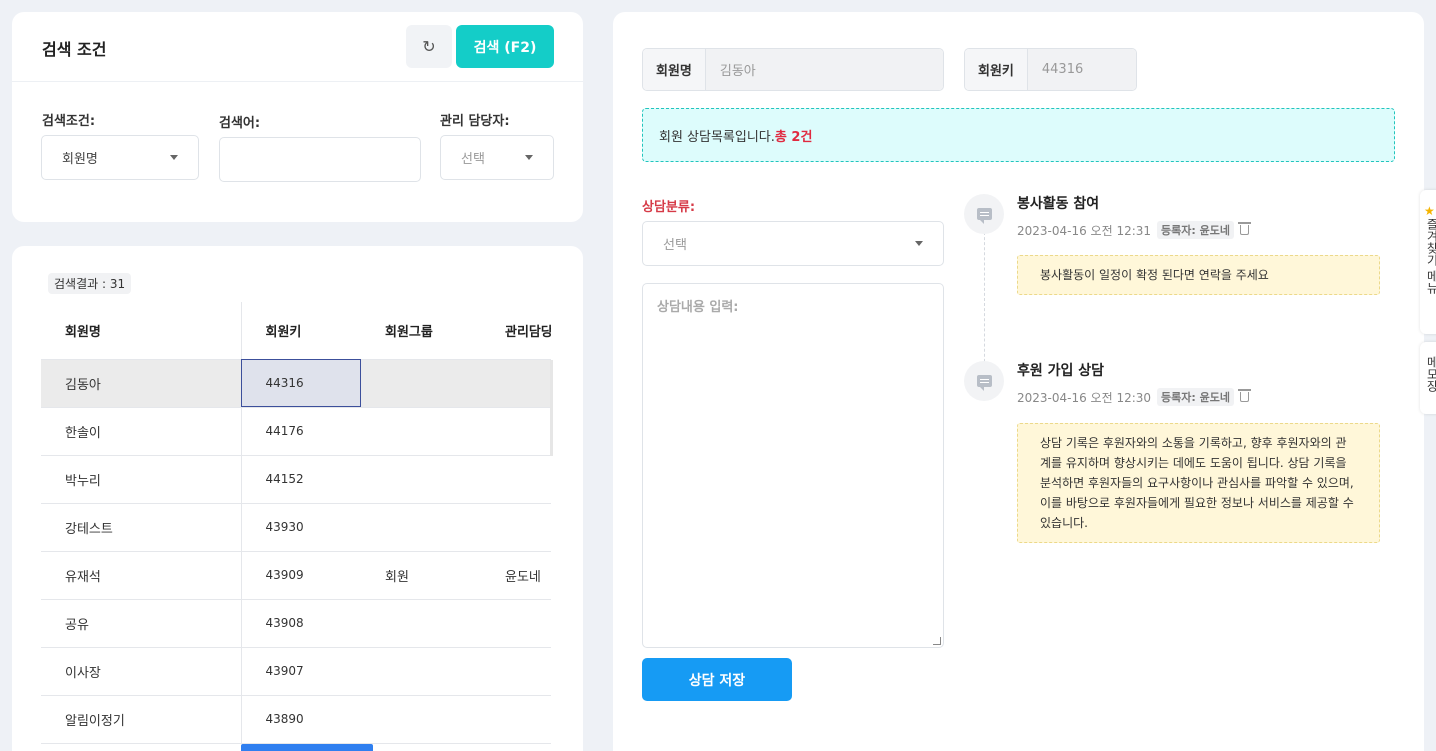 Image resolution: width=1436 pixels, height=751 pixels. What do you see at coordinates (516, 575) in the screenshot?
I see `cell-manager: 윤도네` at bounding box center [516, 575].